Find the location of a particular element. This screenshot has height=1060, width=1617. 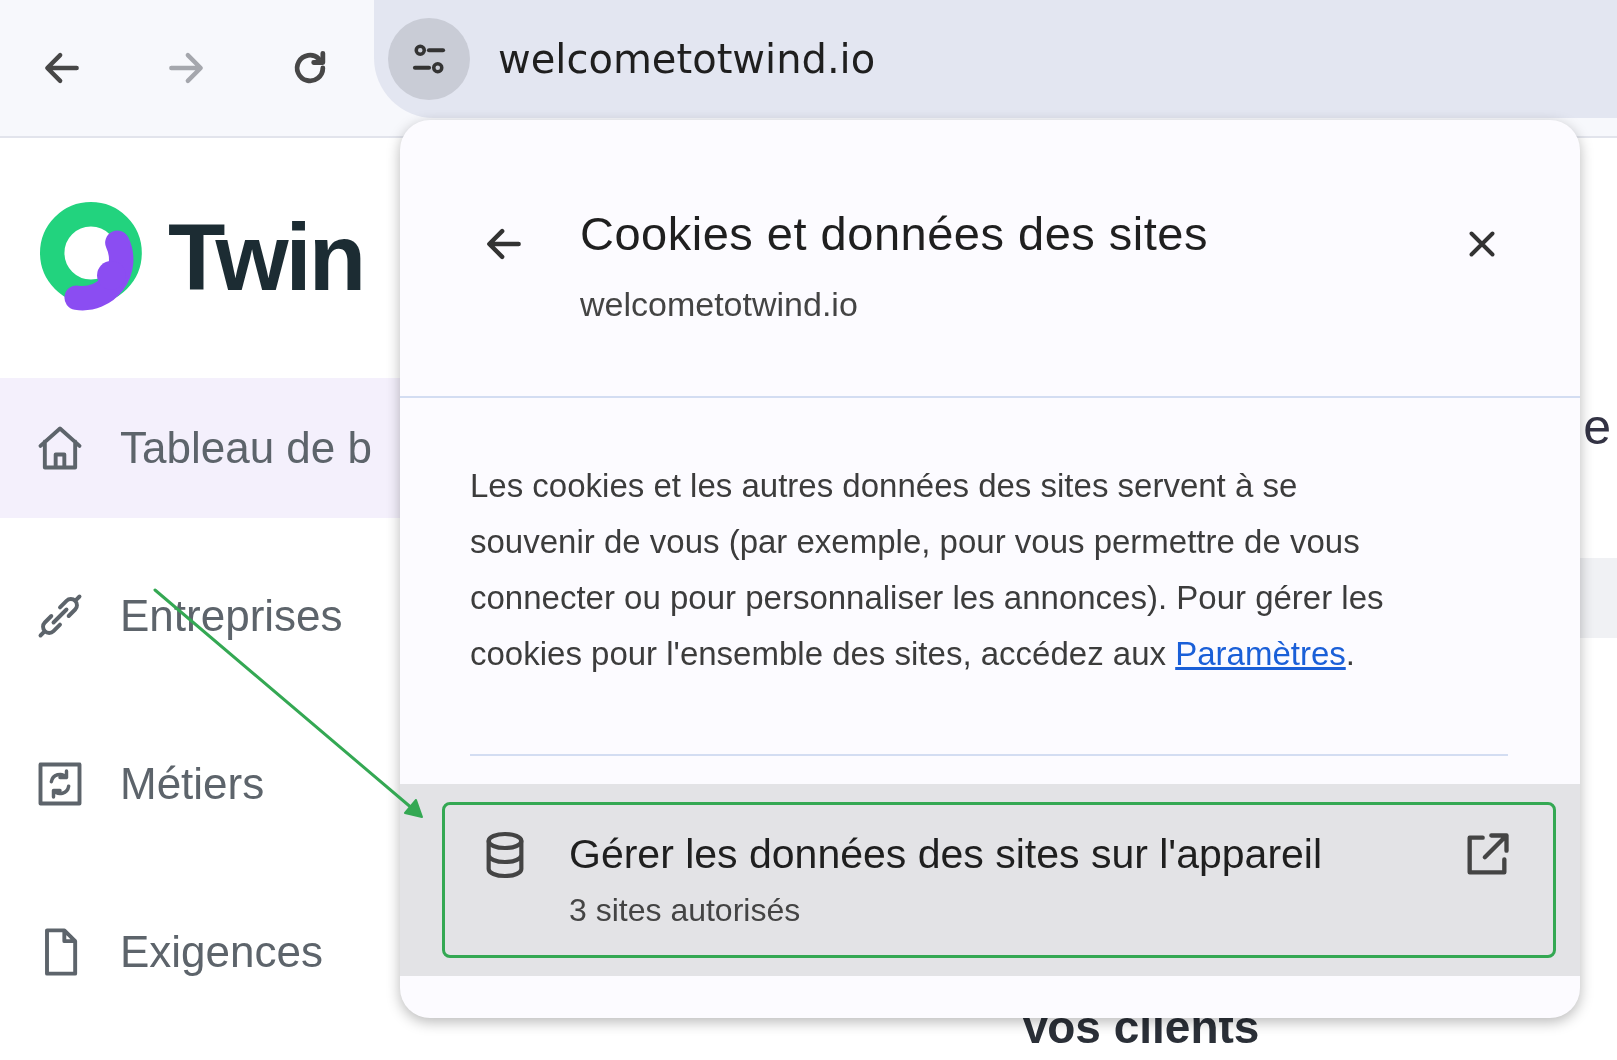

url-text: welcometotwind.io is located at coordinates (687, 59).